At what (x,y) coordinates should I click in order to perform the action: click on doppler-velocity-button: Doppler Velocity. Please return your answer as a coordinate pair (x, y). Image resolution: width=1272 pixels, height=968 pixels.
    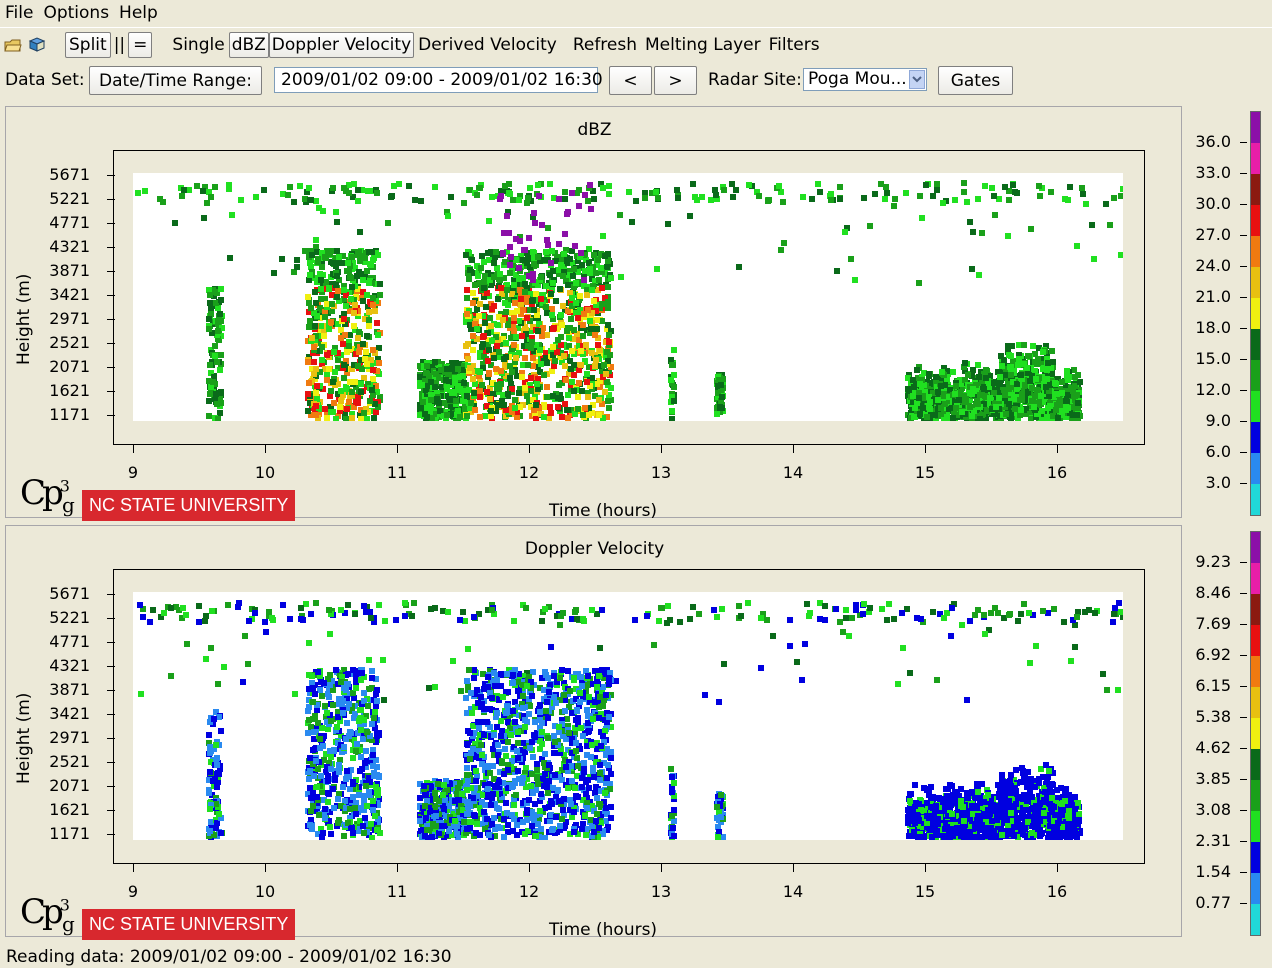
    Looking at the image, I should click on (341, 45).